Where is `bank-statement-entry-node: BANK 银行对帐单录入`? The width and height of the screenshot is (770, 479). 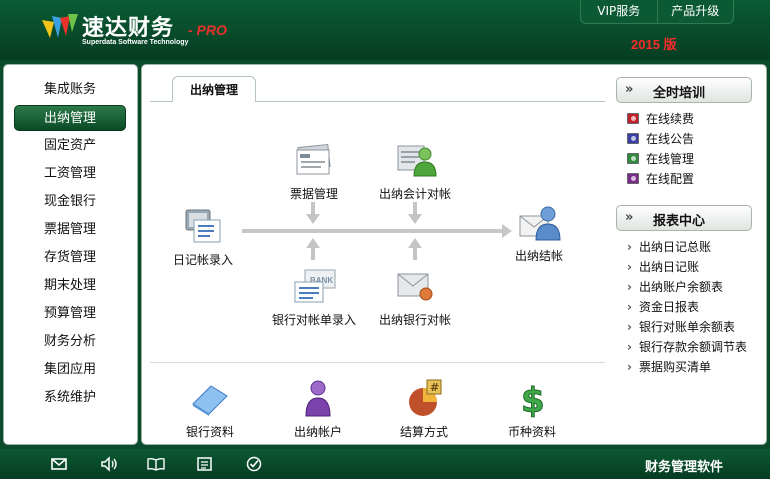 bank-statement-entry-node: BANK 银行对帐单录入 is located at coordinates (314, 297).